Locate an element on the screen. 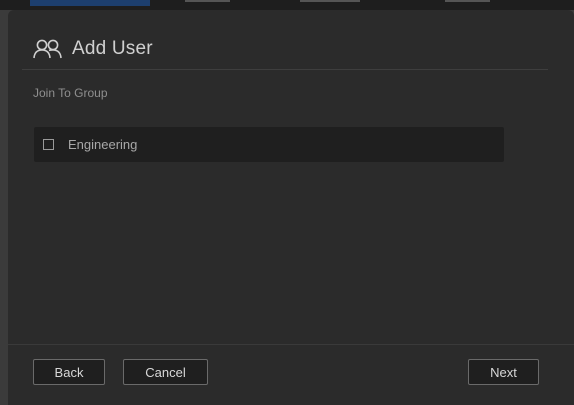  dialog-title: Add User is located at coordinates (112, 48).